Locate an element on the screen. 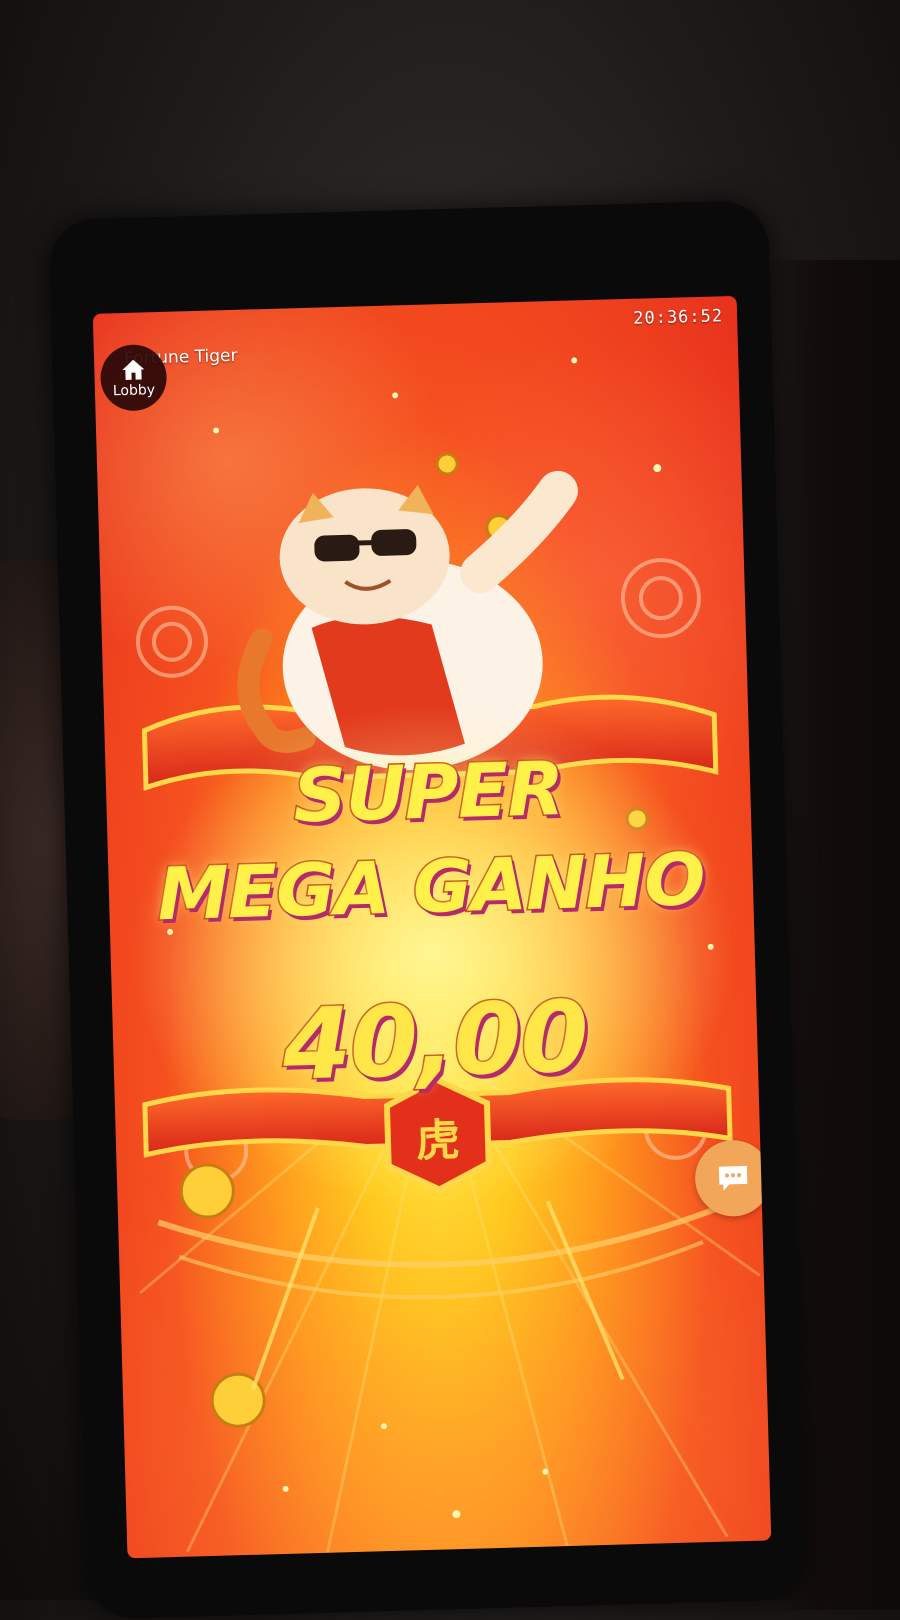  lobby-label: Lobby is located at coordinates (134, 390).